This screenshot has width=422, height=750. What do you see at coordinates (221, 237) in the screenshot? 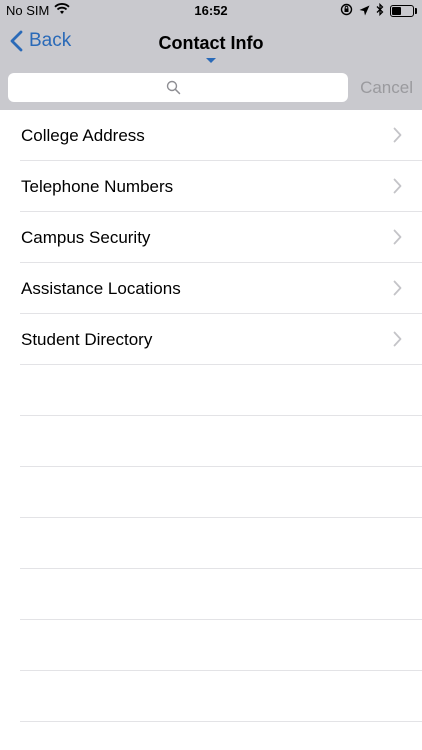
I see `list-item-campus-security: Campus Security` at bounding box center [221, 237].